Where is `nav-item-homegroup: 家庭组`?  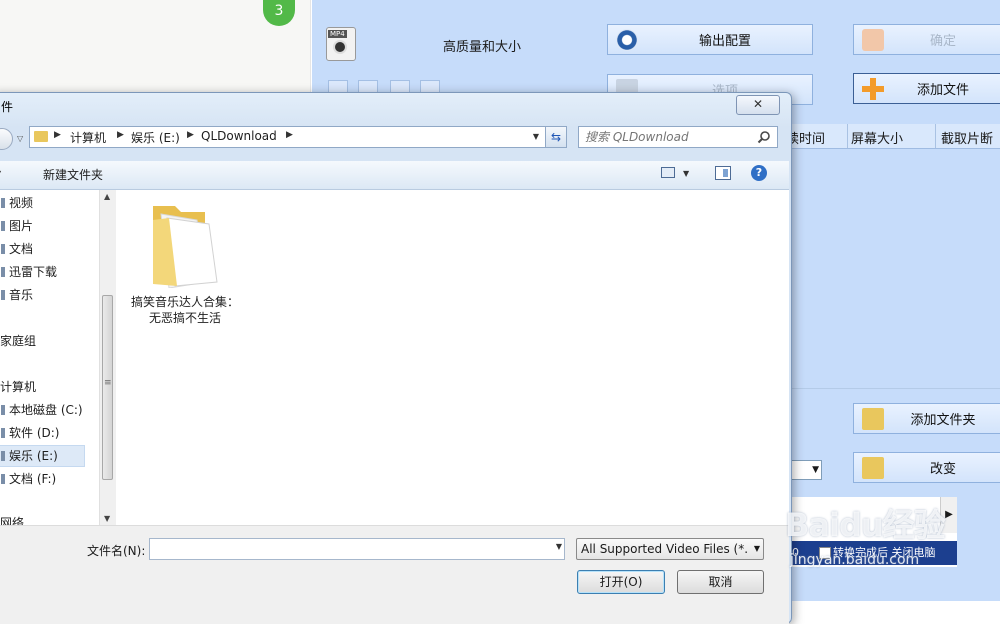
nav-item-homegroup: 家庭组 is located at coordinates (18, 340).